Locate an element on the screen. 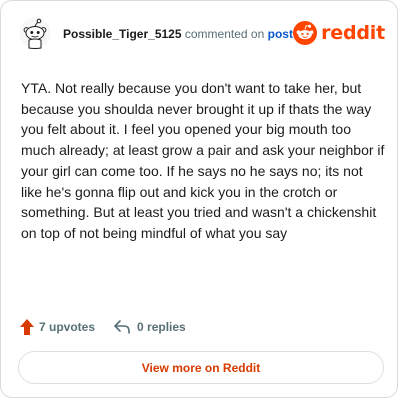  upvote-arrow-icon is located at coordinates (27, 327).